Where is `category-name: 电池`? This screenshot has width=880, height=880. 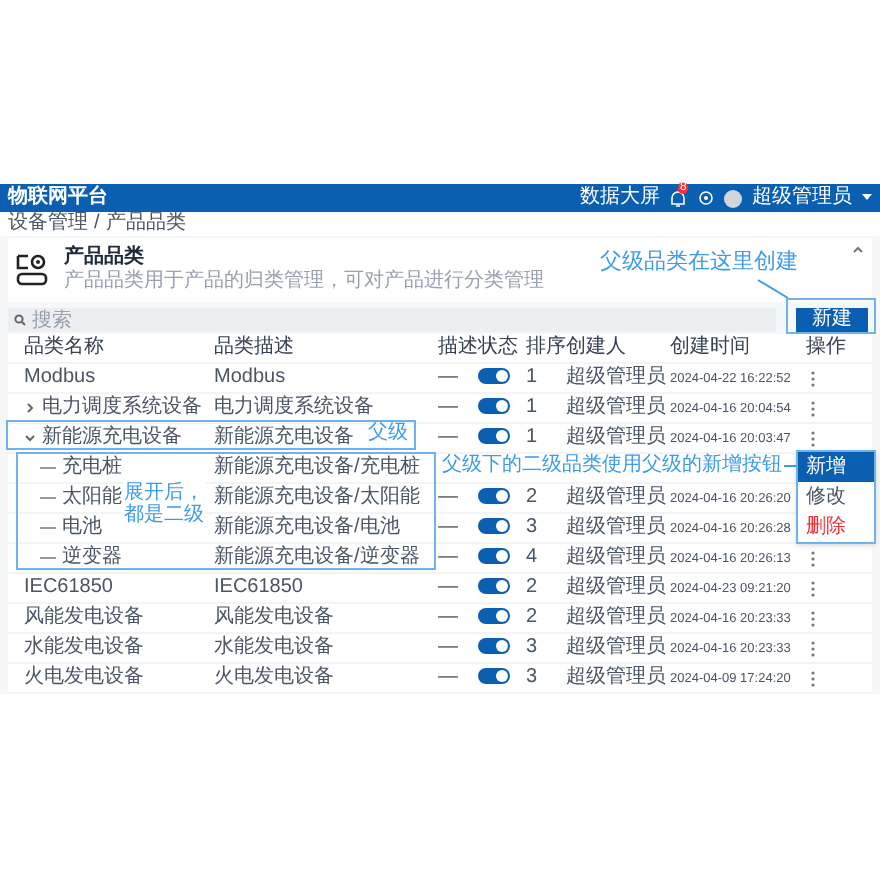 category-name: 电池 is located at coordinates (82, 528).